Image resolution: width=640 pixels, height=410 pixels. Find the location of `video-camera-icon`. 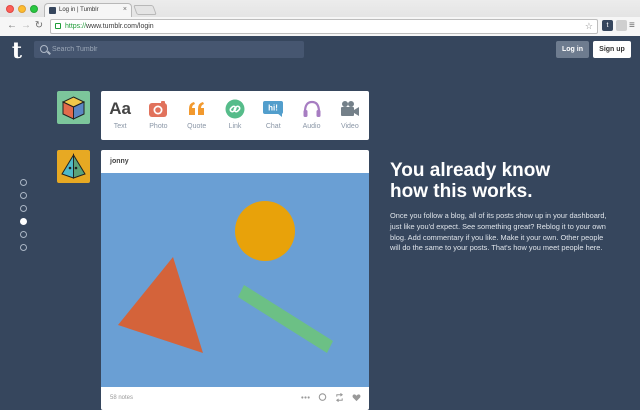

video-camera-icon is located at coordinates (349, 108).